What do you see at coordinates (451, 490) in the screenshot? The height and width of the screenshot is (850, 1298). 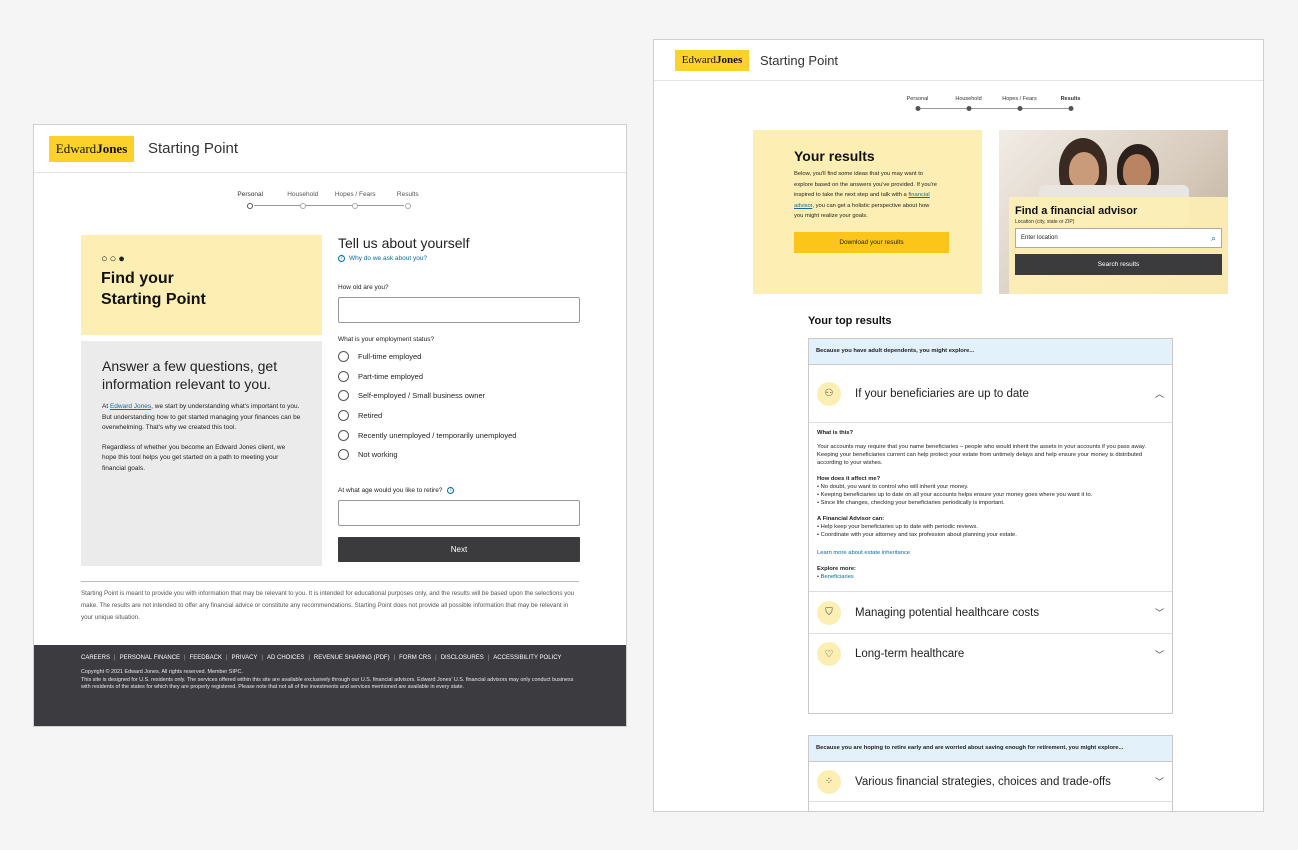 I see `info-icon: i` at bounding box center [451, 490].